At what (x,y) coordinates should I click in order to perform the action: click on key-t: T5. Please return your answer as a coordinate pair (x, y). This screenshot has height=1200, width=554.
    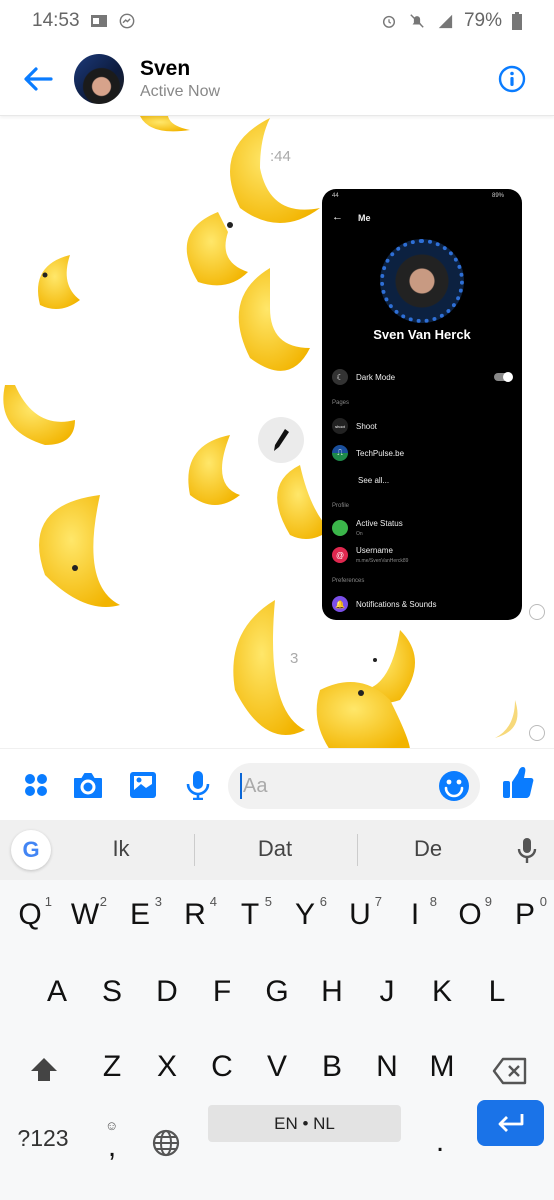
    Looking at the image, I should click on (250, 913).